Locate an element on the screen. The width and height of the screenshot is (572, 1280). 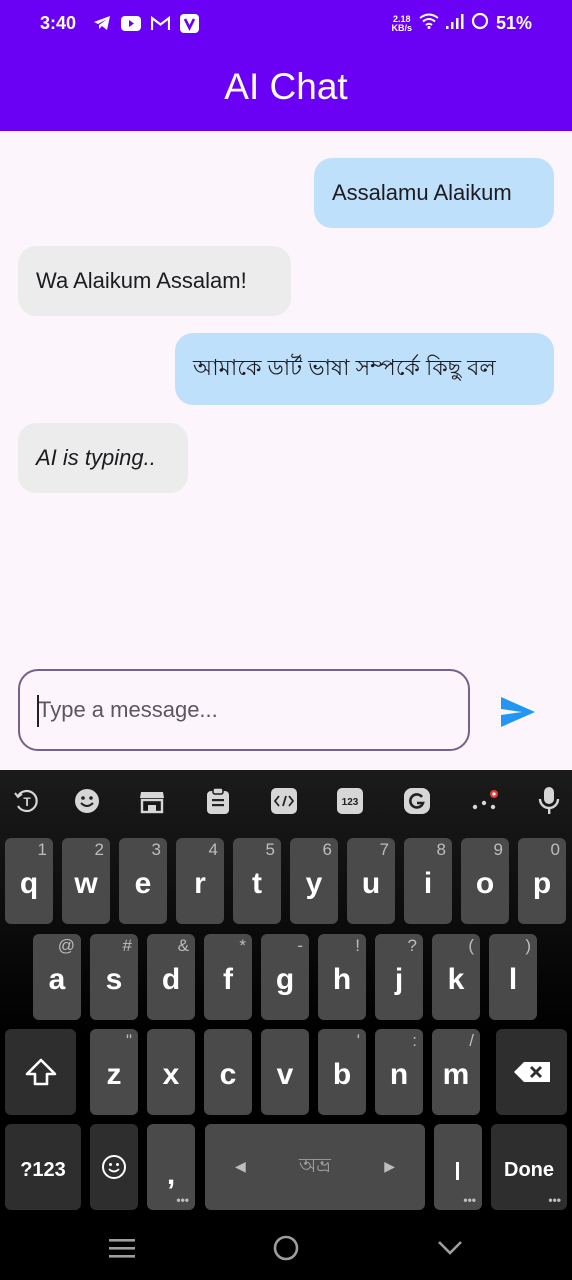
key-u: 7u is located at coordinates (371, 881).